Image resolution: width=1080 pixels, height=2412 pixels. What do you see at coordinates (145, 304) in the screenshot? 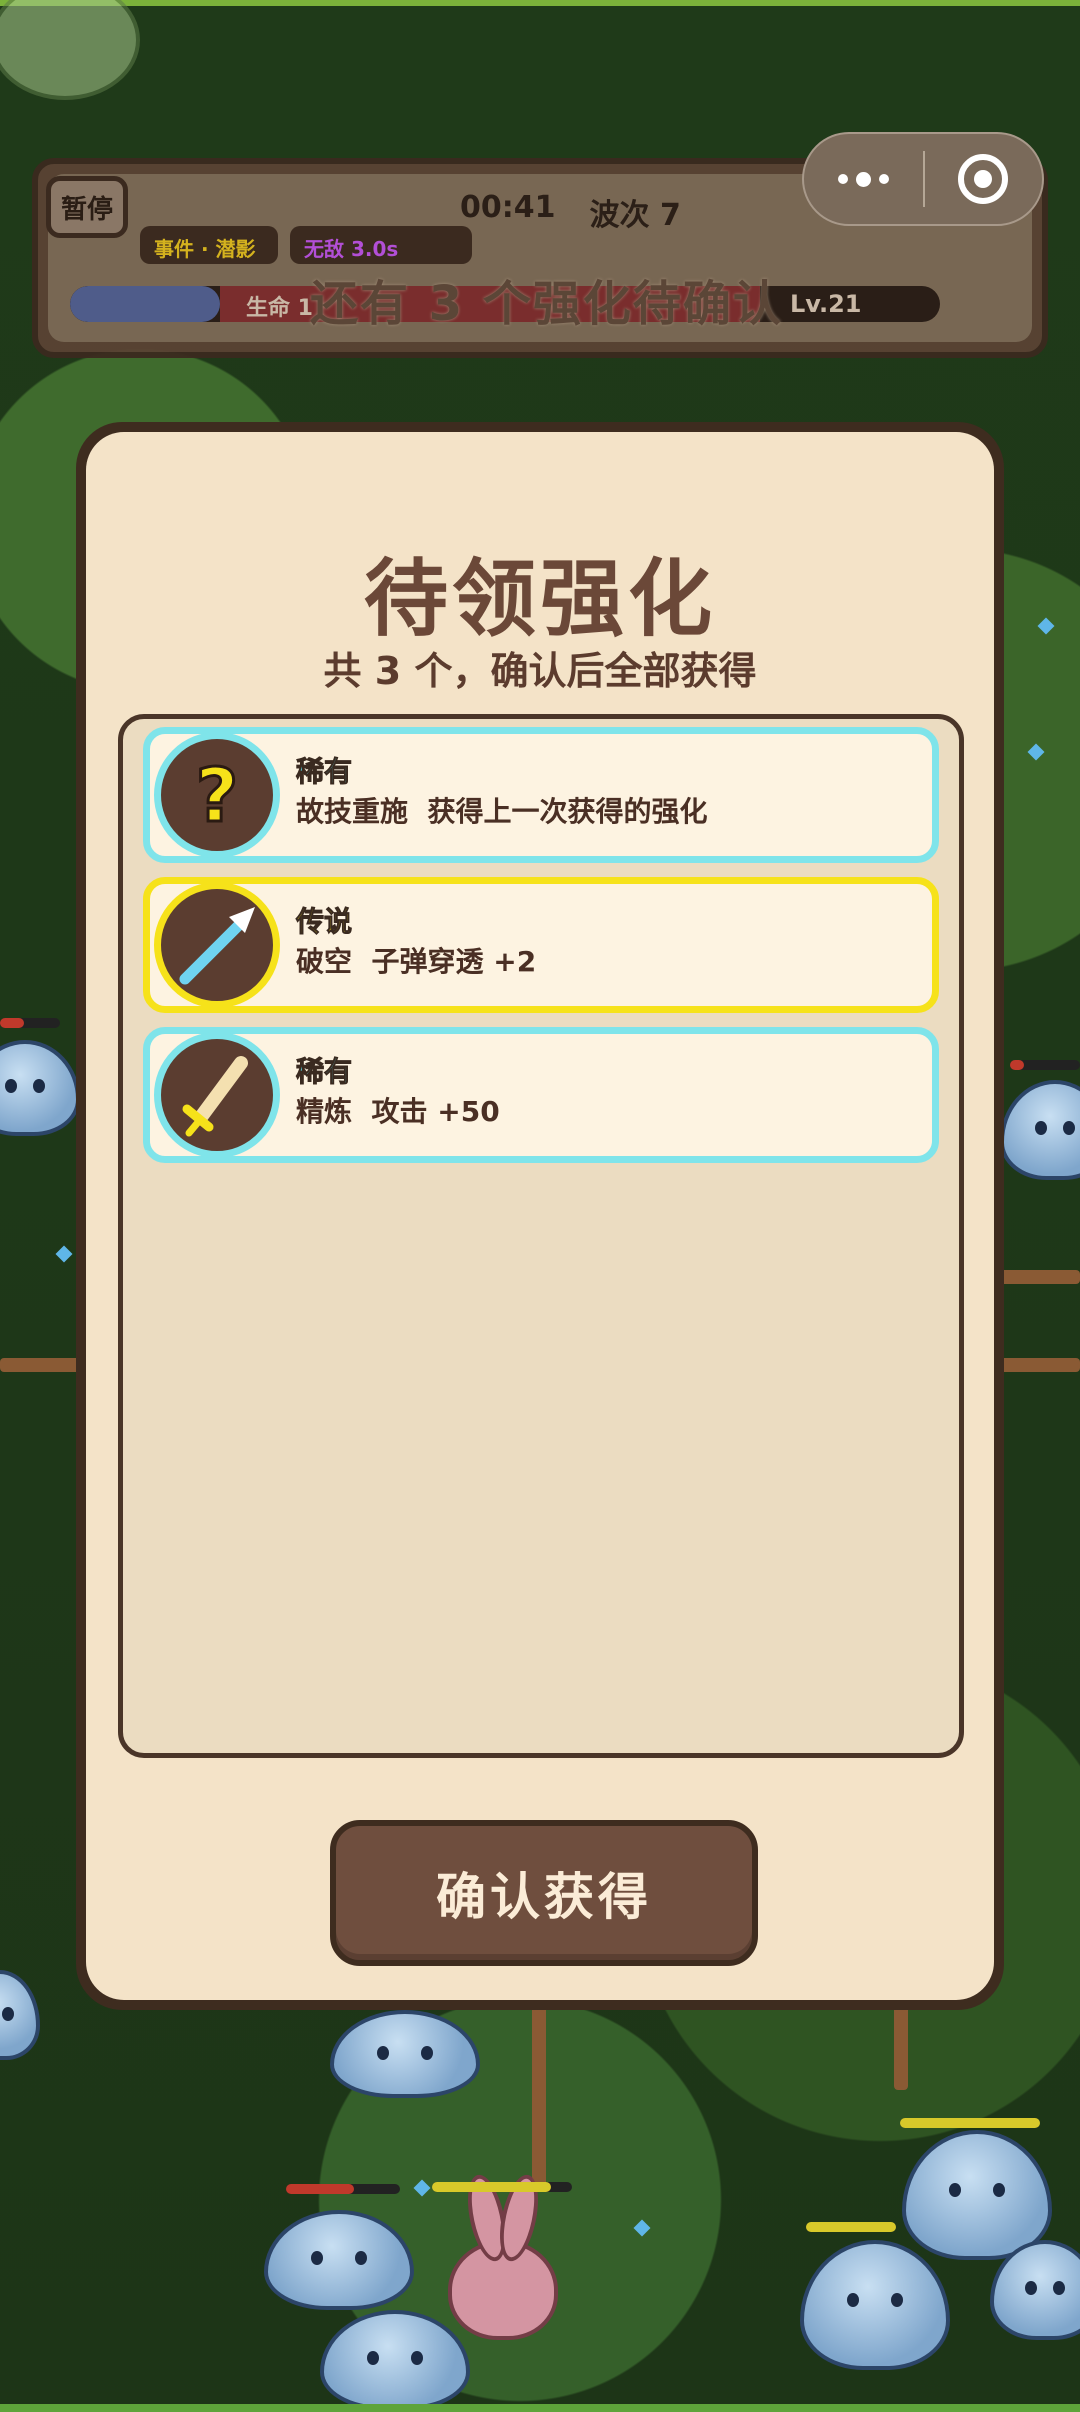
I see `life-bar-fill` at bounding box center [145, 304].